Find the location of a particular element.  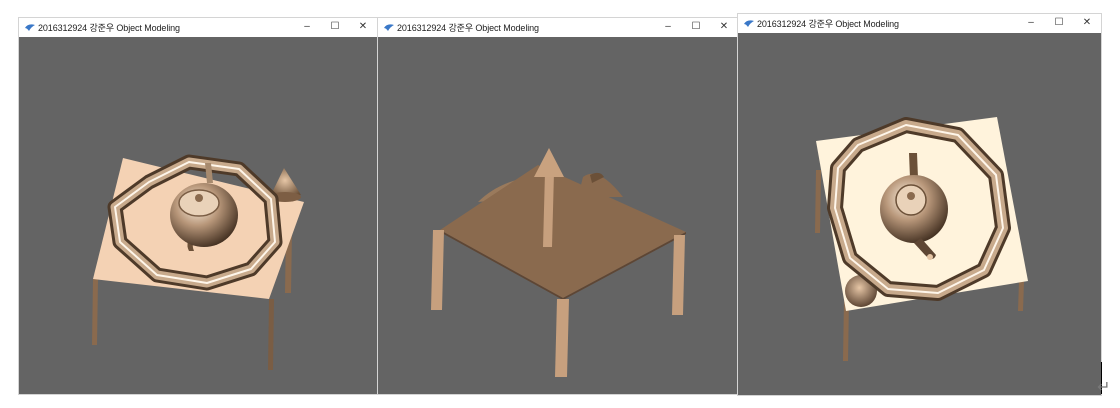

cone-tip is located at coordinates (549, 162).